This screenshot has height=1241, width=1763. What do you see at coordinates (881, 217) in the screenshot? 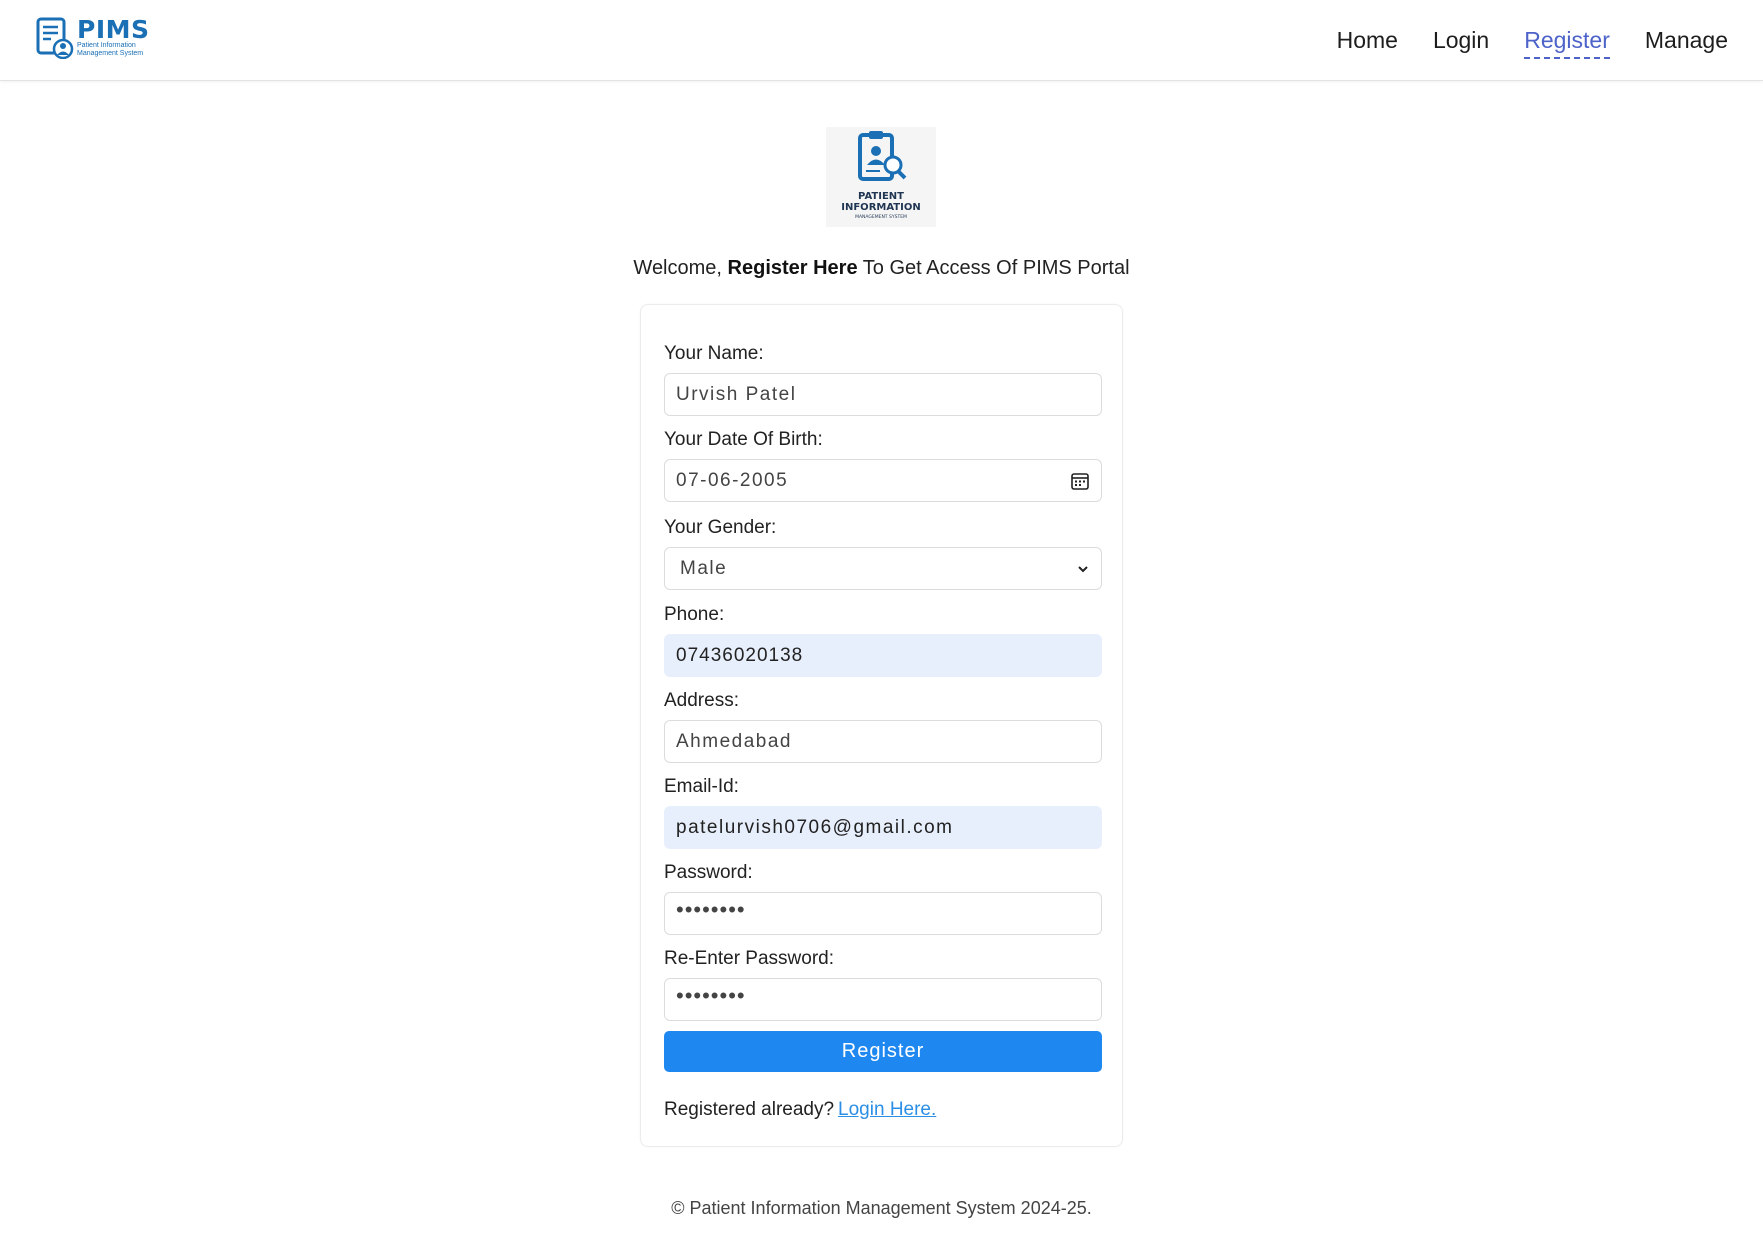
I see `logo-line3: MANAGEMENT SYSTEM` at bounding box center [881, 217].